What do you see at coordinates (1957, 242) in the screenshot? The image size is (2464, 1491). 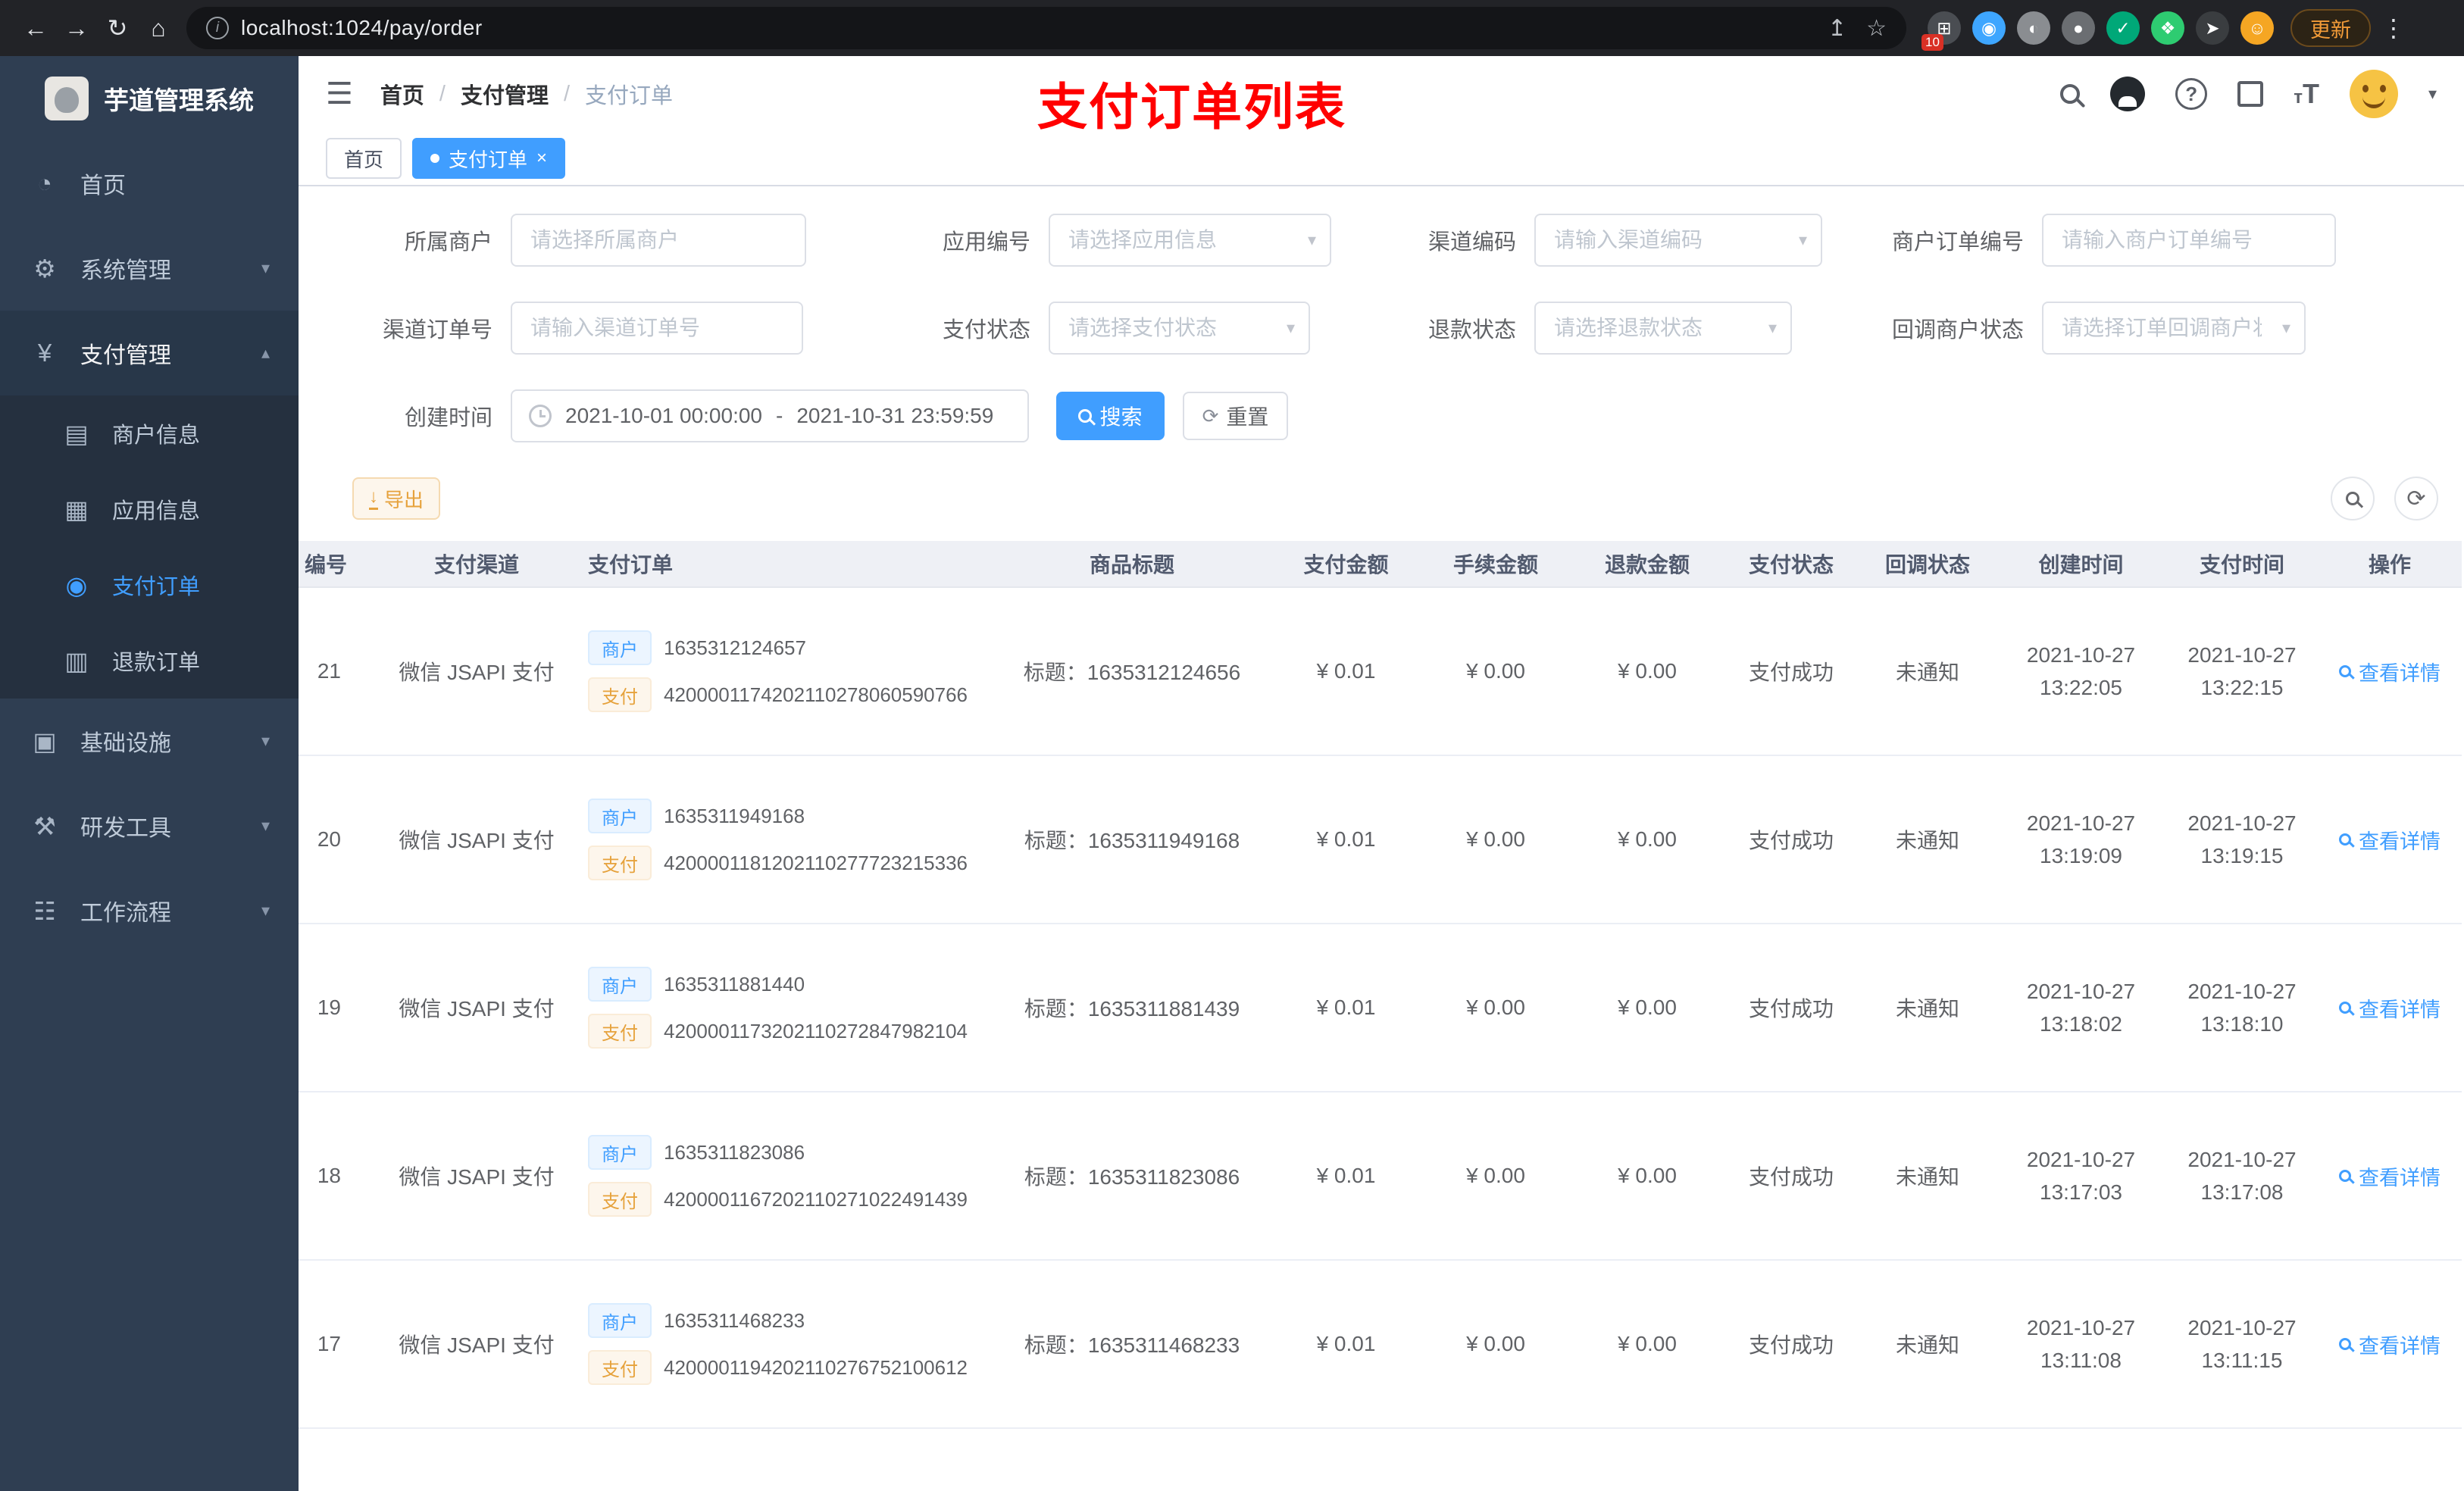 I see `merchant-order-no-filter-label: 商户订单编号` at bounding box center [1957, 242].